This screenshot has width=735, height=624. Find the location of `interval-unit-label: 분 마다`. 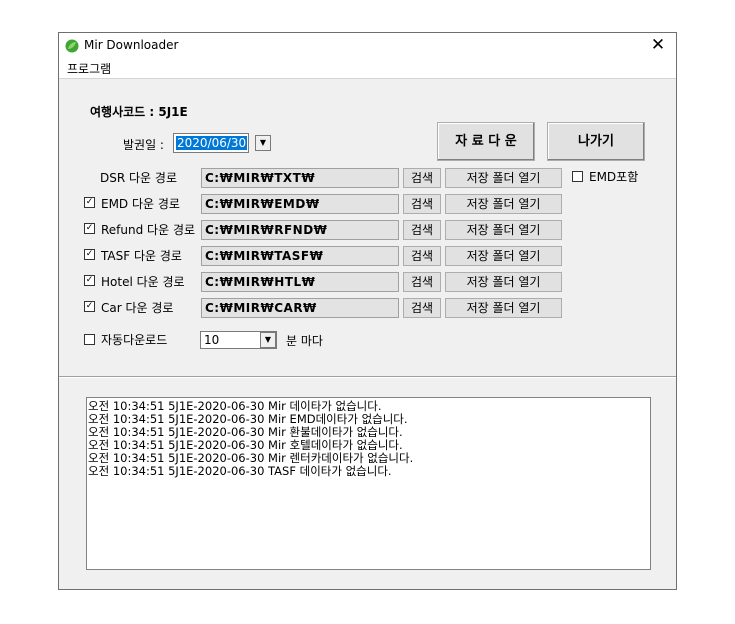

interval-unit-label: 분 마다 is located at coordinates (304, 341).